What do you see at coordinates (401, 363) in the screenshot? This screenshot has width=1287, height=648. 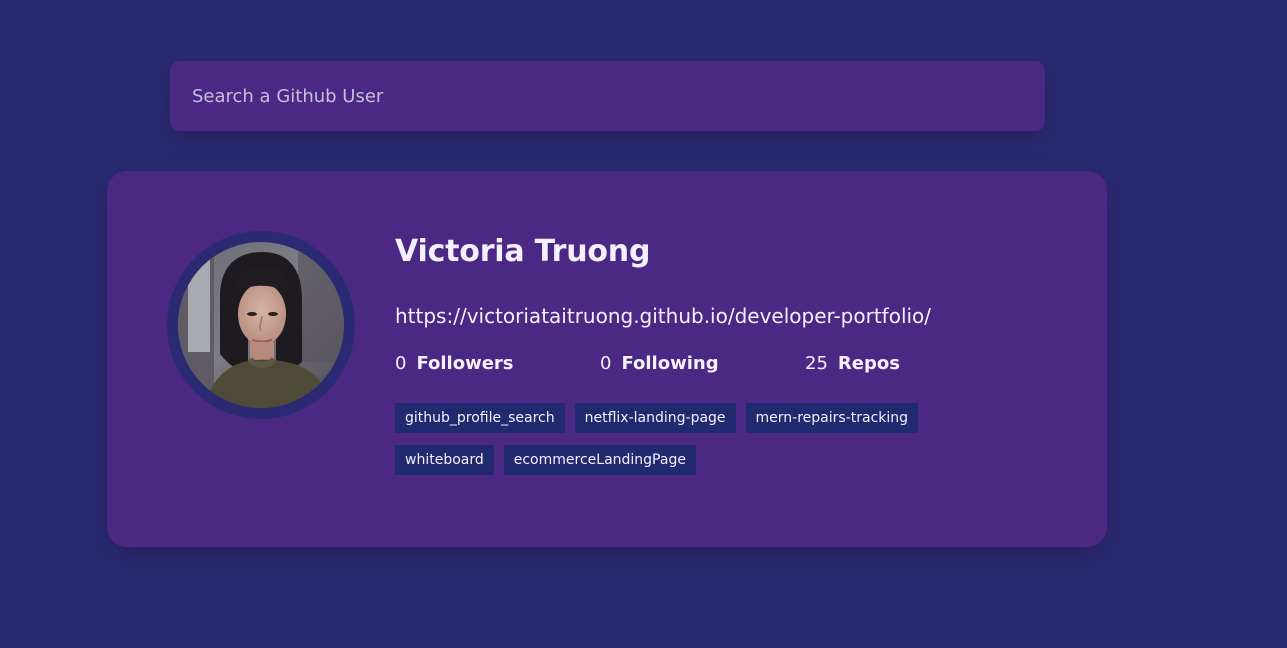 I see `followers-count: 0` at bounding box center [401, 363].